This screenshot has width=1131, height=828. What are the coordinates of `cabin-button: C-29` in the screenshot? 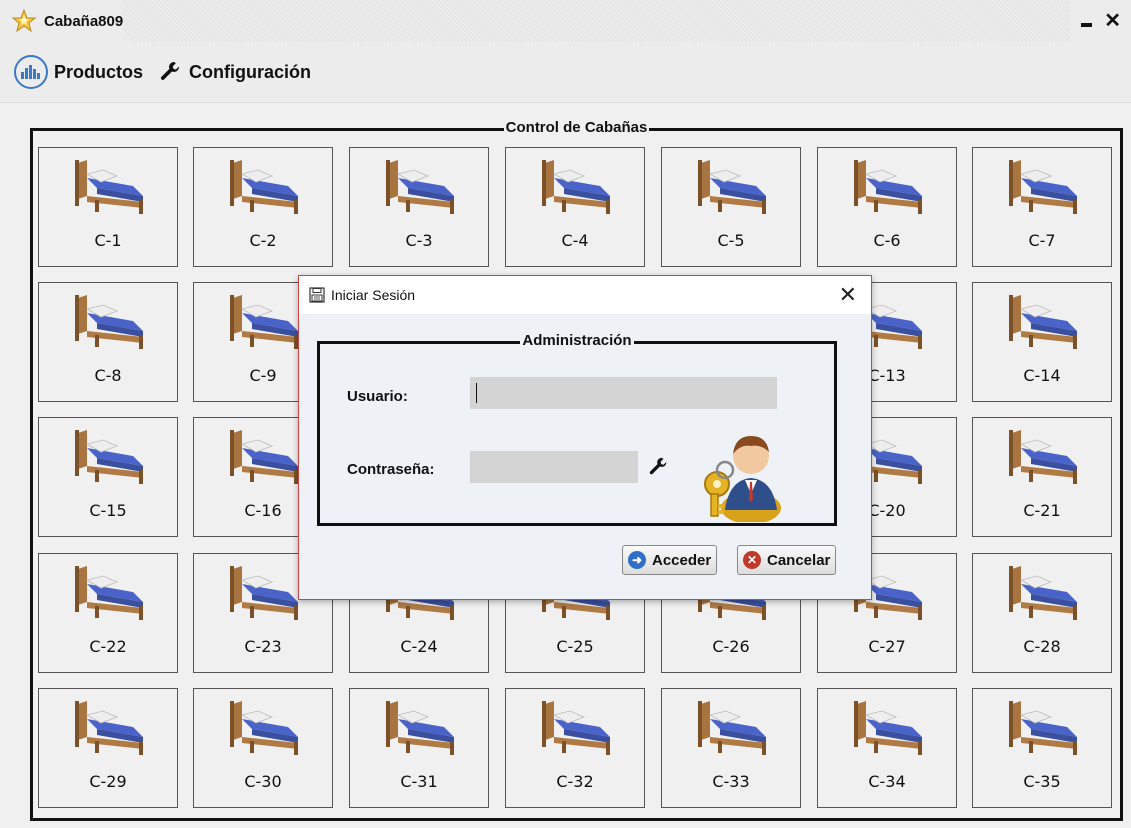 It's located at (108, 748).